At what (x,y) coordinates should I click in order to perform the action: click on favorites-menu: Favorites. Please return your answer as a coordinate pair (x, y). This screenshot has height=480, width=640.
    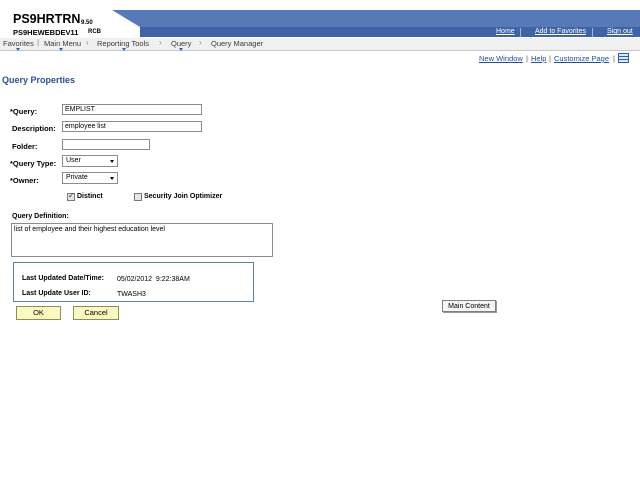
    Looking at the image, I should click on (18, 43).